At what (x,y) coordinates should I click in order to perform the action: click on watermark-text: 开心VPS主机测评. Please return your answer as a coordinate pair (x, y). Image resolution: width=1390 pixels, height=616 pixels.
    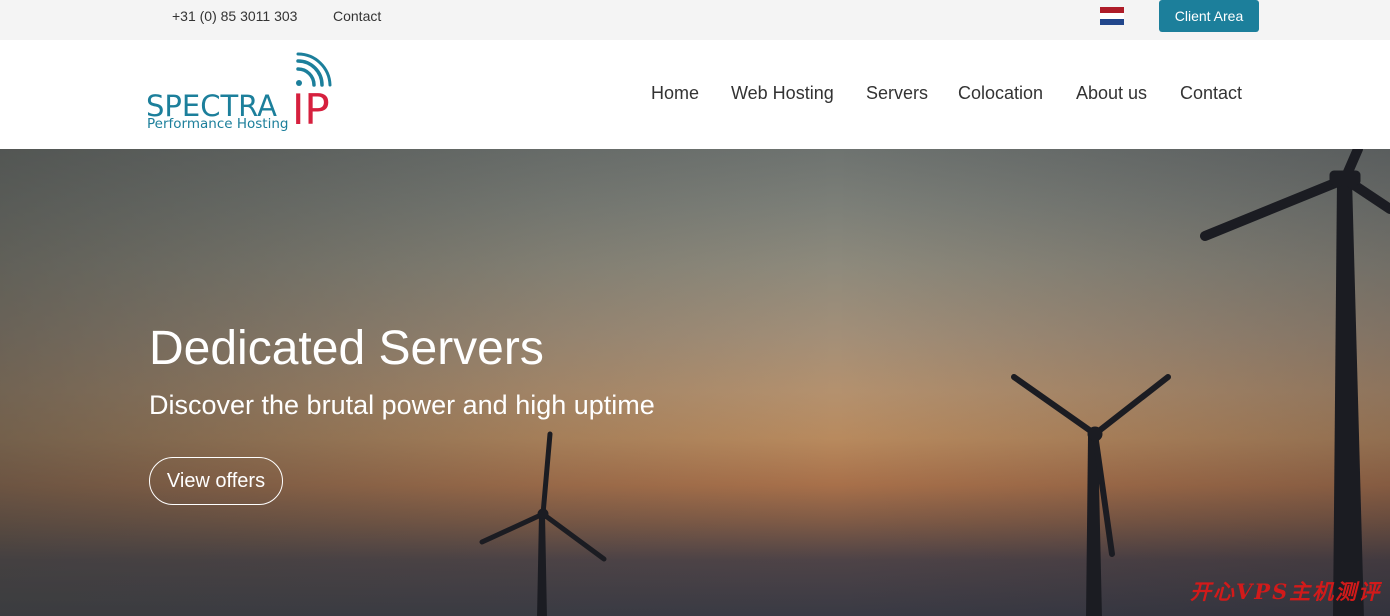
    Looking at the image, I should click on (1286, 591).